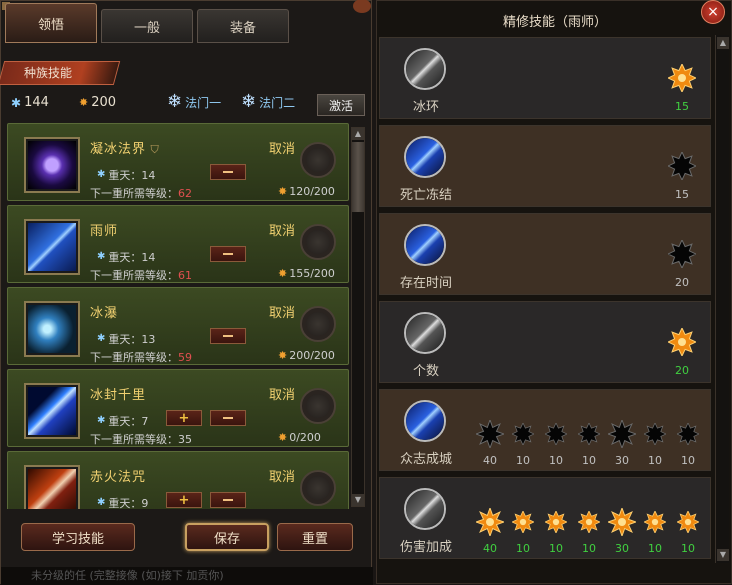 This screenshot has width=732, height=585. I want to click on rain-icon, so click(425, 245).